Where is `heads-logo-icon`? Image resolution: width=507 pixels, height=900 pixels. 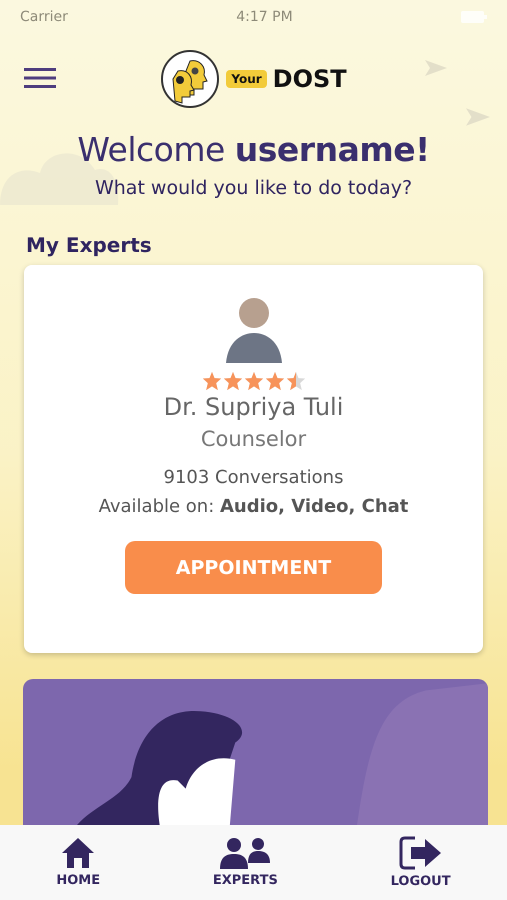
heads-logo-icon is located at coordinates (190, 79).